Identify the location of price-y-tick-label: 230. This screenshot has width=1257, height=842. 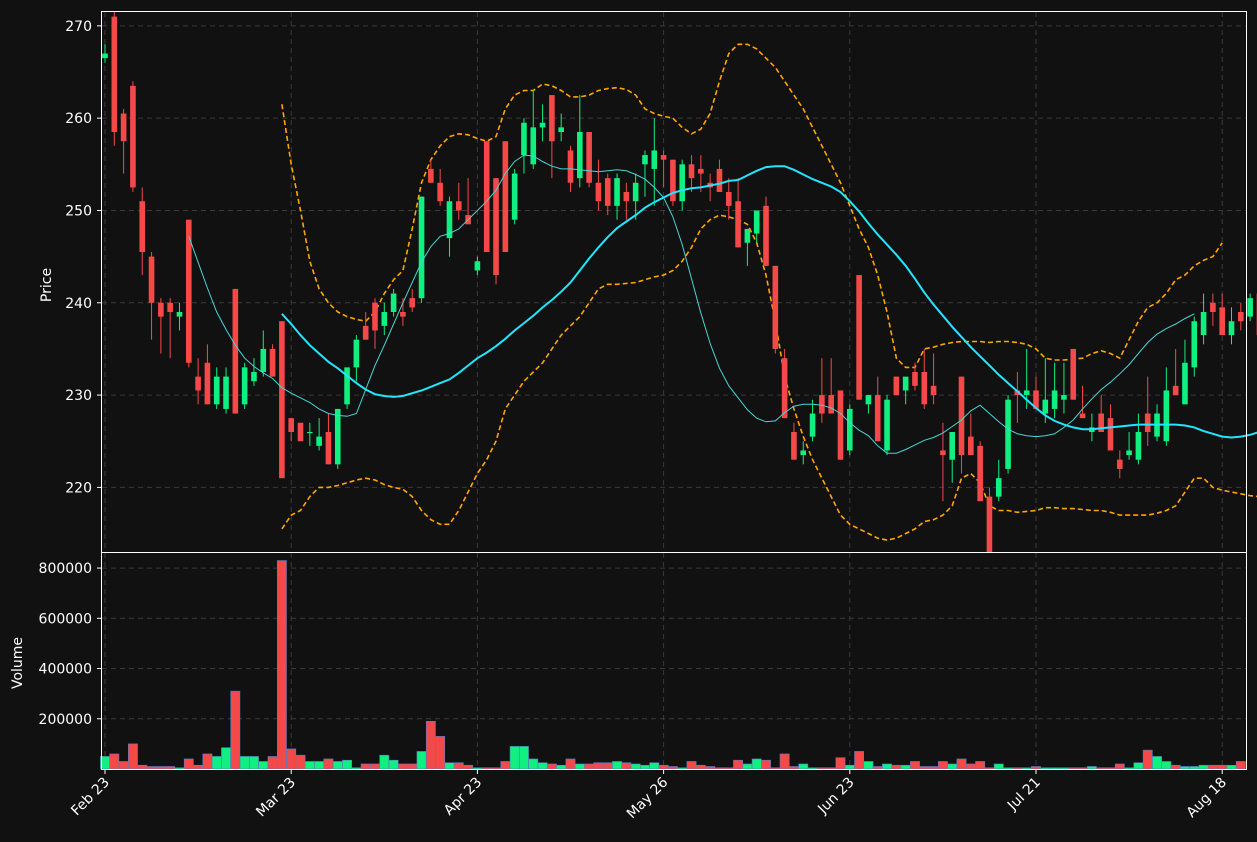
(78, 396).